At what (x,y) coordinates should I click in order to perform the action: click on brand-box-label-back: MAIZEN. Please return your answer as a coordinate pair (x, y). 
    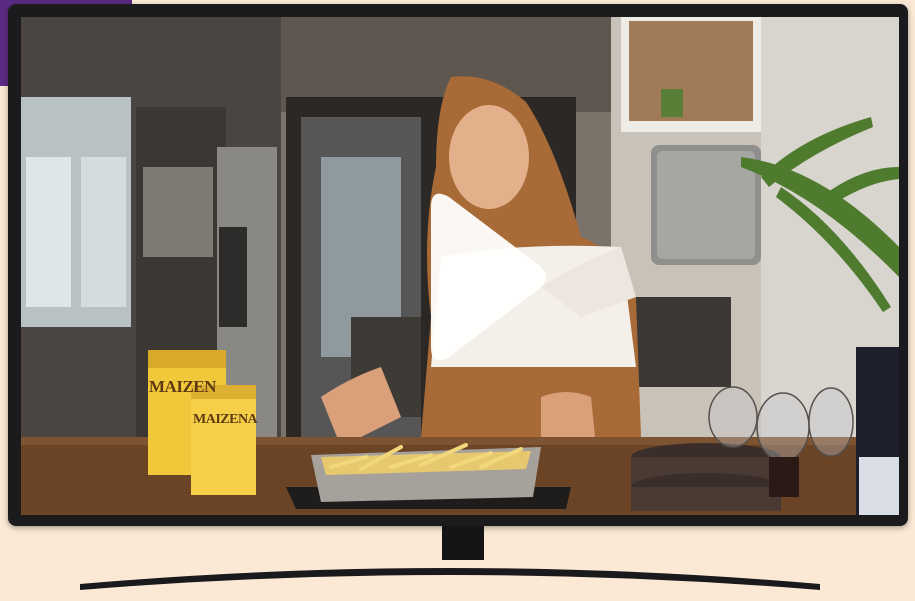
    Looking at the image, I should click on (182, 386).